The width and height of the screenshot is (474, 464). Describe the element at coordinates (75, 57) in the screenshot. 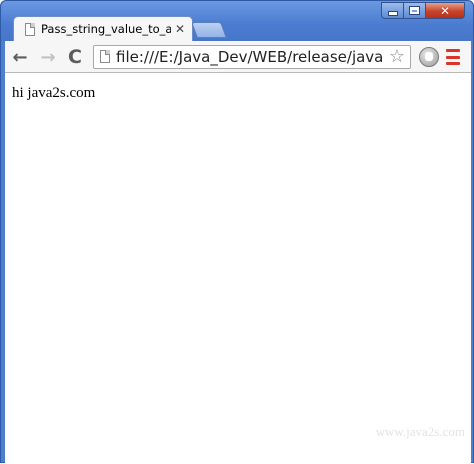

I see `reload-button: C` at that location.